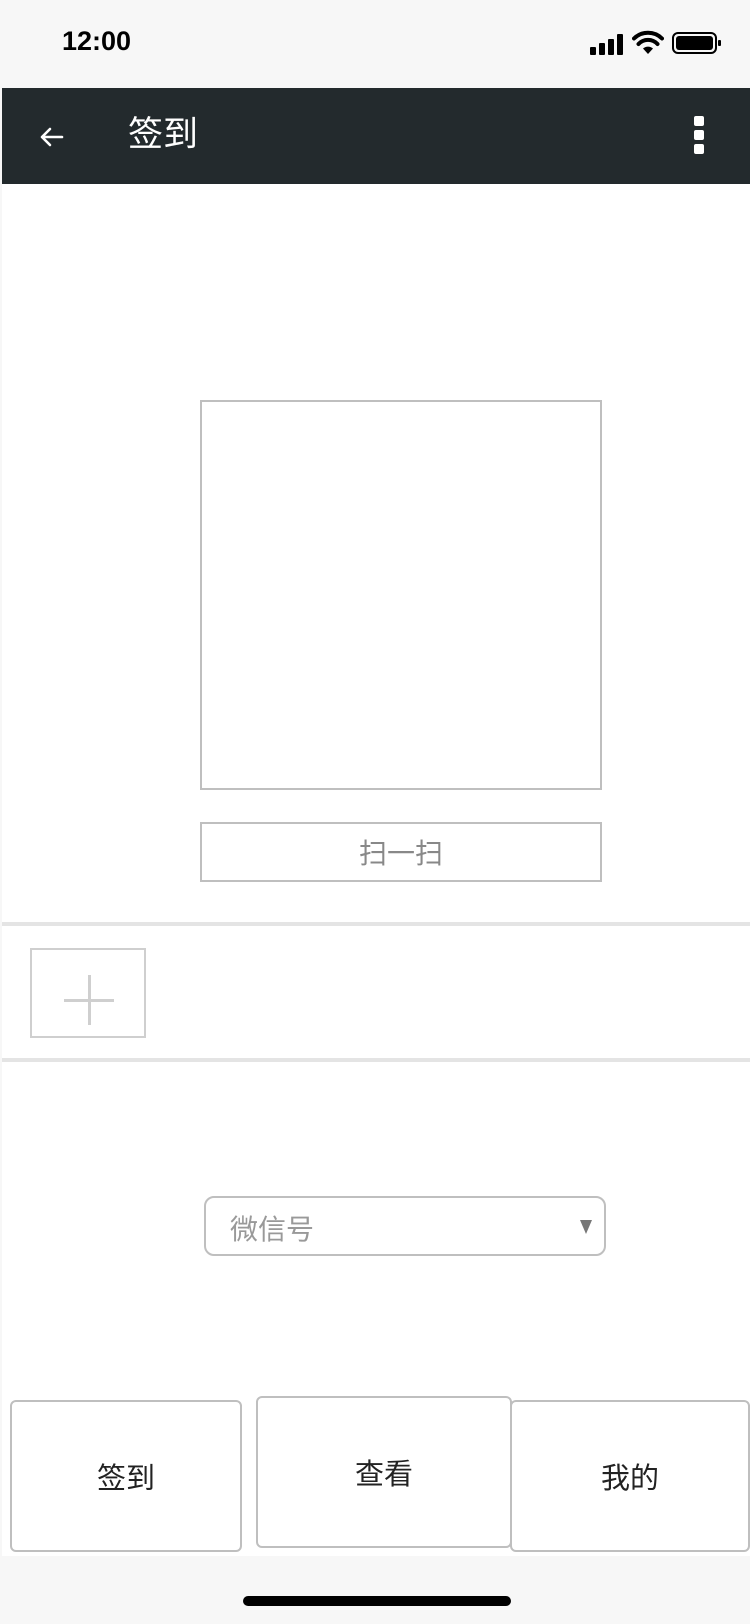 Image resolution: width=750 pixels, height=1624 pixels. Describe the element at coordinates (586, 1227) in the screenshot. I see `dropdown-icon` at that location.